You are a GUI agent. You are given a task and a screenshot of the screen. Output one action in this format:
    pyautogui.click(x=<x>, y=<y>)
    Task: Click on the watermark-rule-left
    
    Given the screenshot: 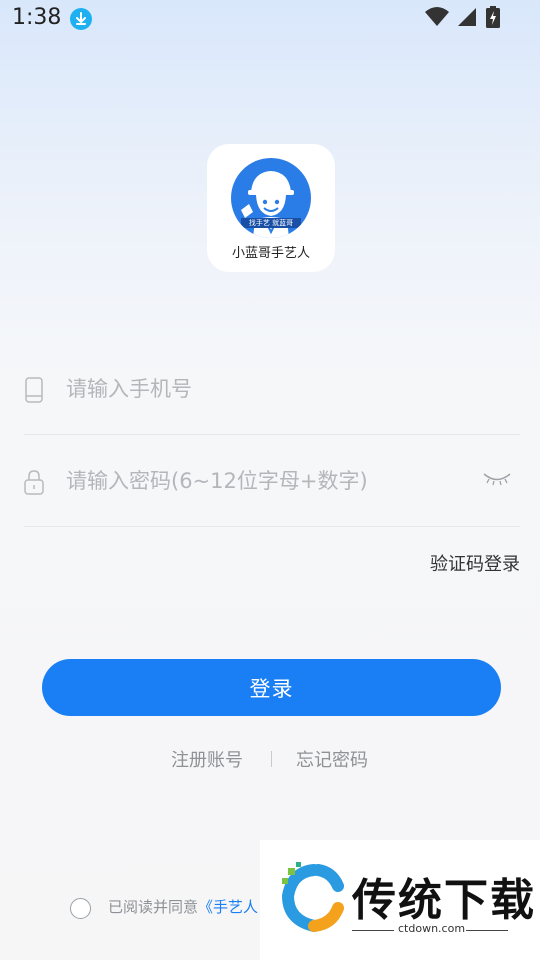 What is the action you would take?
    pyautogui.click(x=373, y=930)
    